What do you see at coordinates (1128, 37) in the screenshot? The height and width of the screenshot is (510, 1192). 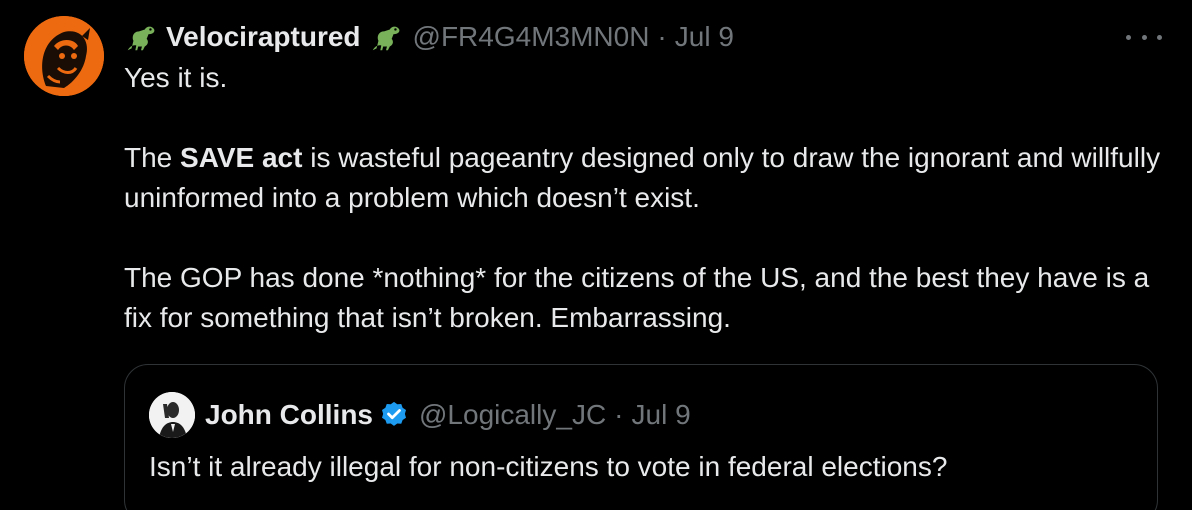 I see `more-horizontal-icon` at bounding box center [1128, 37].